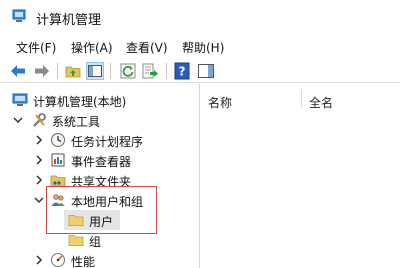 This screenshot has height=268, width=400. Describe the element at coordinates (42, 71) in the screenshot. I see `forward-arrow-icon` at that location.